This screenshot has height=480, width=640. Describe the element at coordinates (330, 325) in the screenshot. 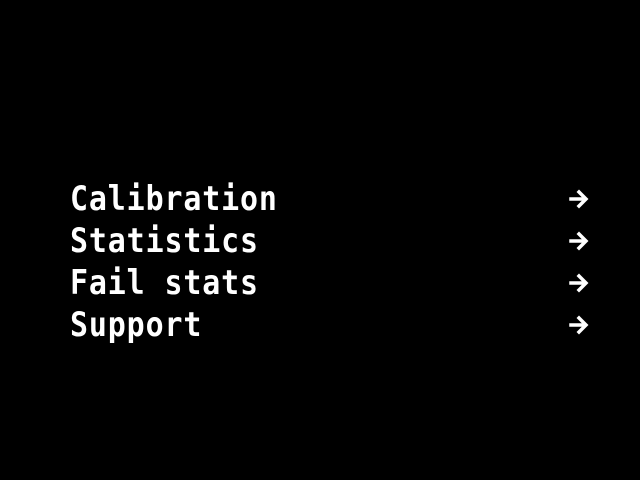

I see `menu-item-support: Support` at that location.